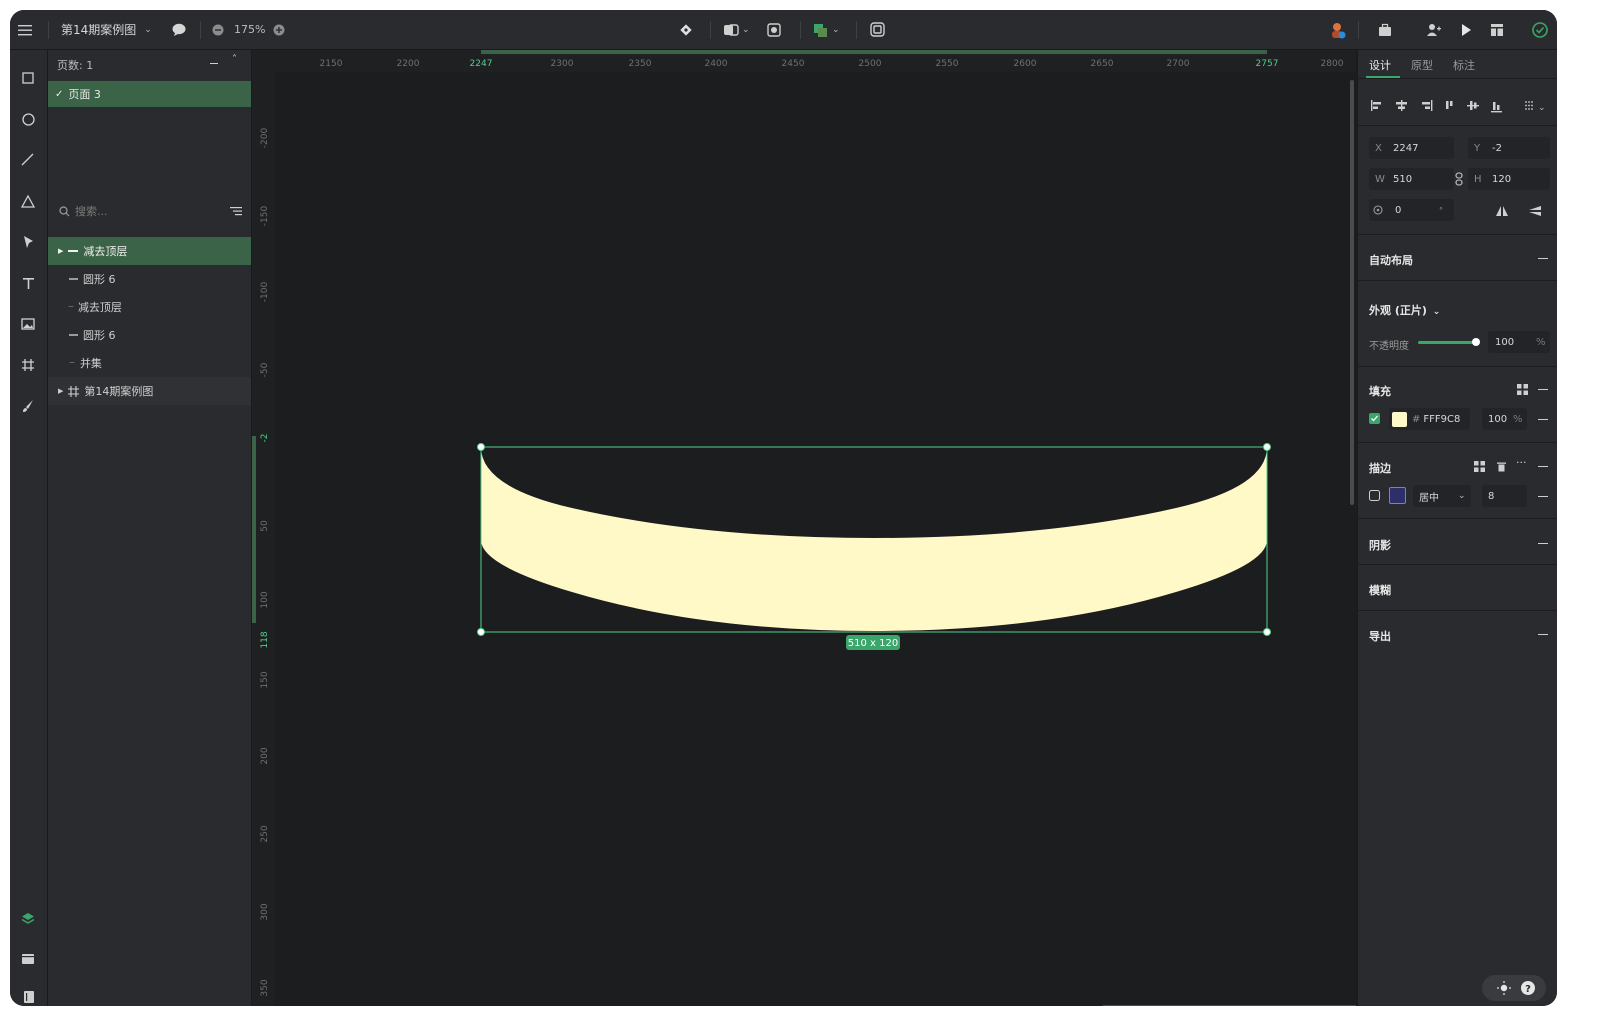 The width and height of the screenshot is (1597, 1035). Describe the element at coordinates (90, 363) in the screenshot. I see `layer-label: 并集` at that location.